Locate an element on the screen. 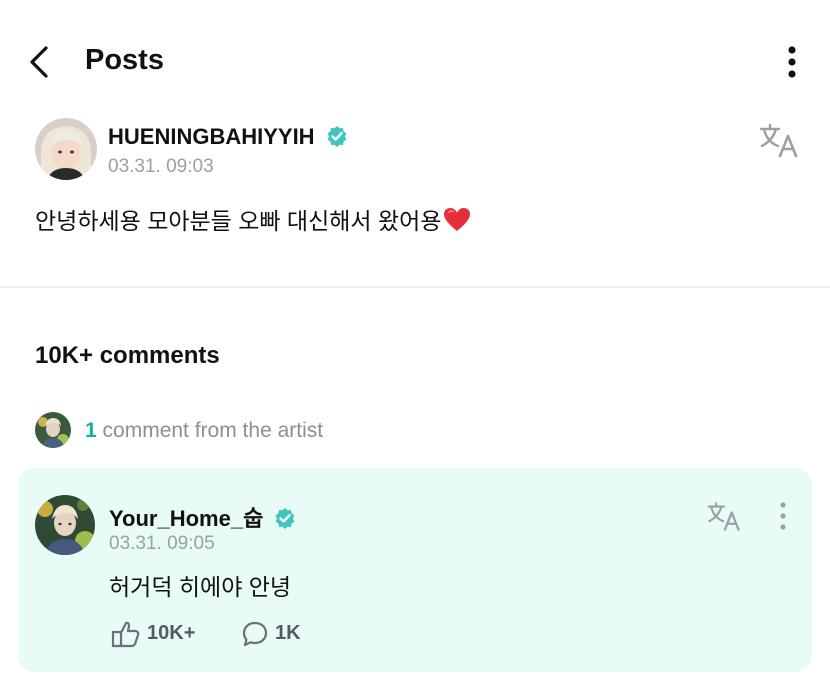  author-name-text: HUENINGBAHIYYIH is located at coordinates (211, 136).